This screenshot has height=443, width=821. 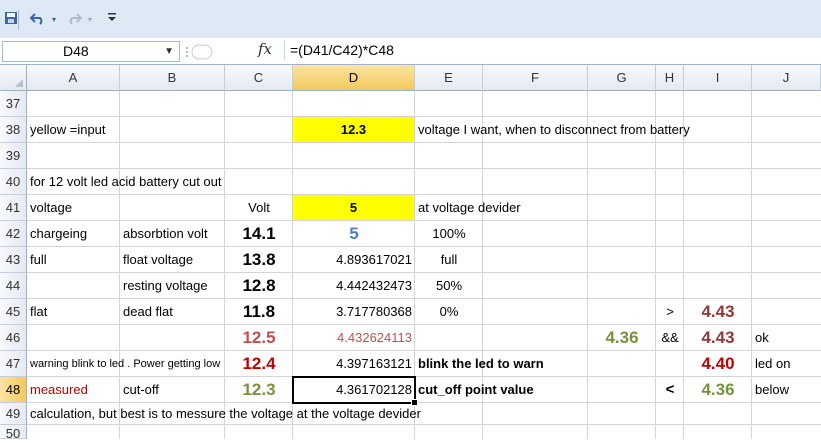 I want to click on row-header-43: 43, so click(x=13, y=260).